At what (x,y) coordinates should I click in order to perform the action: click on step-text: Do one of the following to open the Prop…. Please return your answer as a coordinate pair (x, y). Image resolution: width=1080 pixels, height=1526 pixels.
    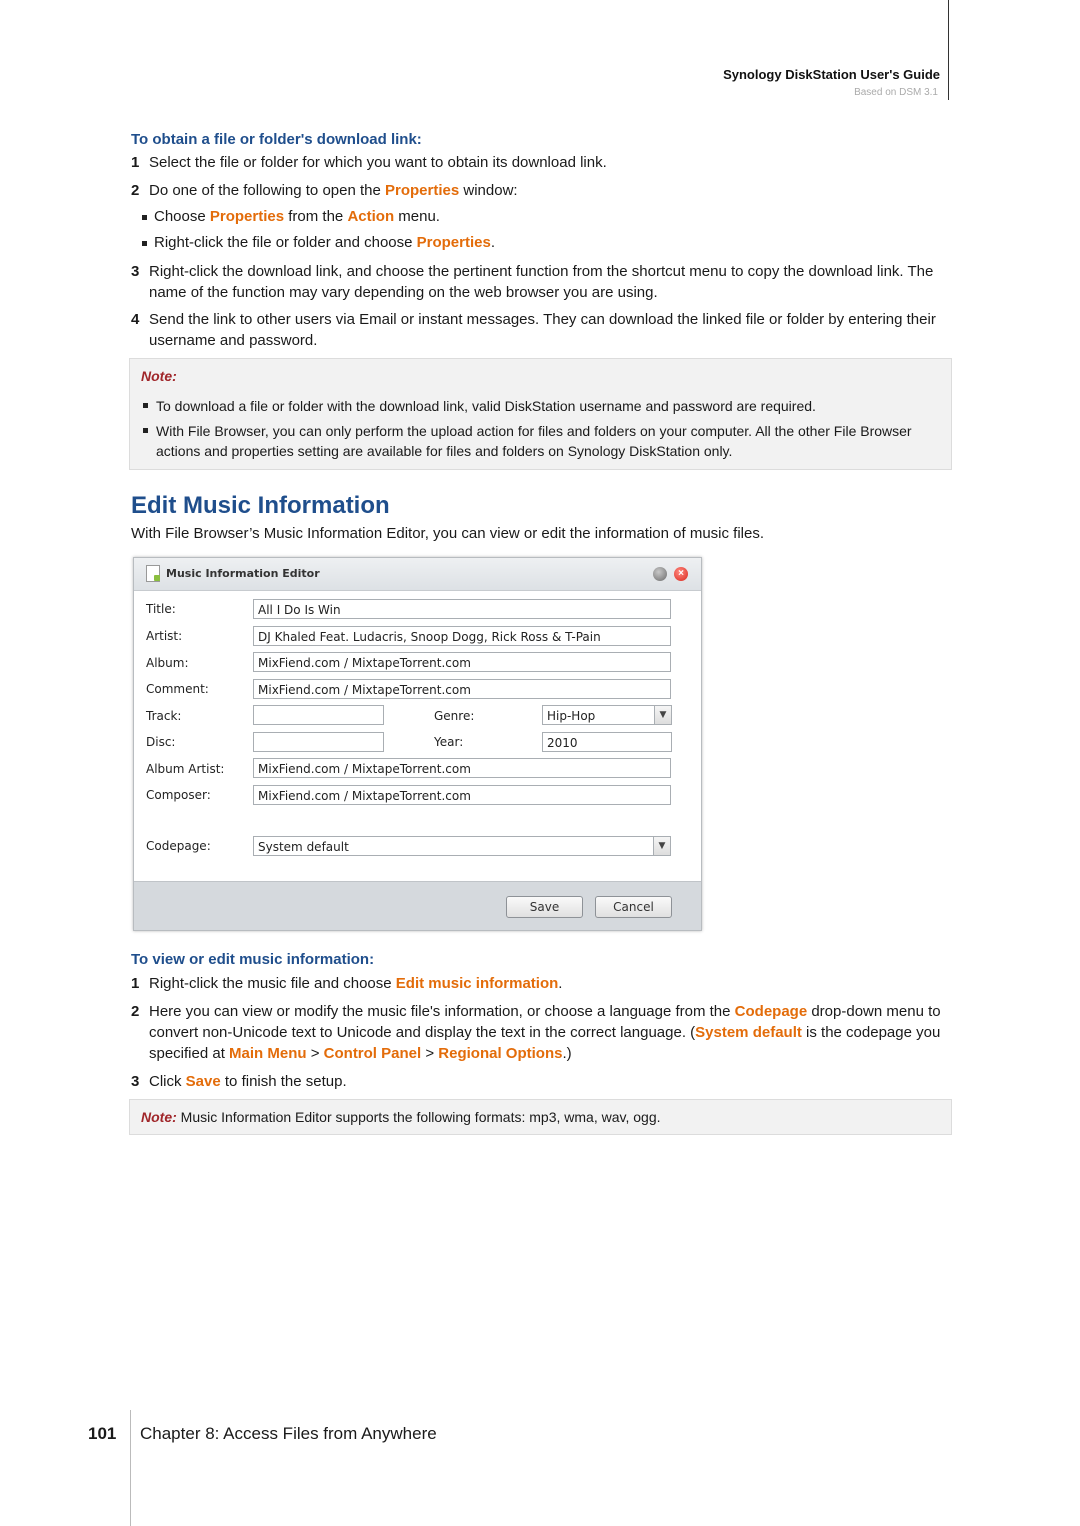
    Looking at the image, I should click on (549, 190).